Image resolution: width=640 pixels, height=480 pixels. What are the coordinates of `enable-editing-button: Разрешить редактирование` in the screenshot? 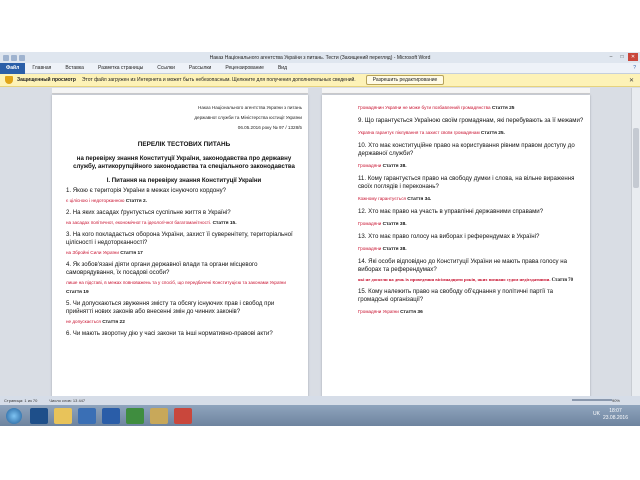 It's located at (405, 80).